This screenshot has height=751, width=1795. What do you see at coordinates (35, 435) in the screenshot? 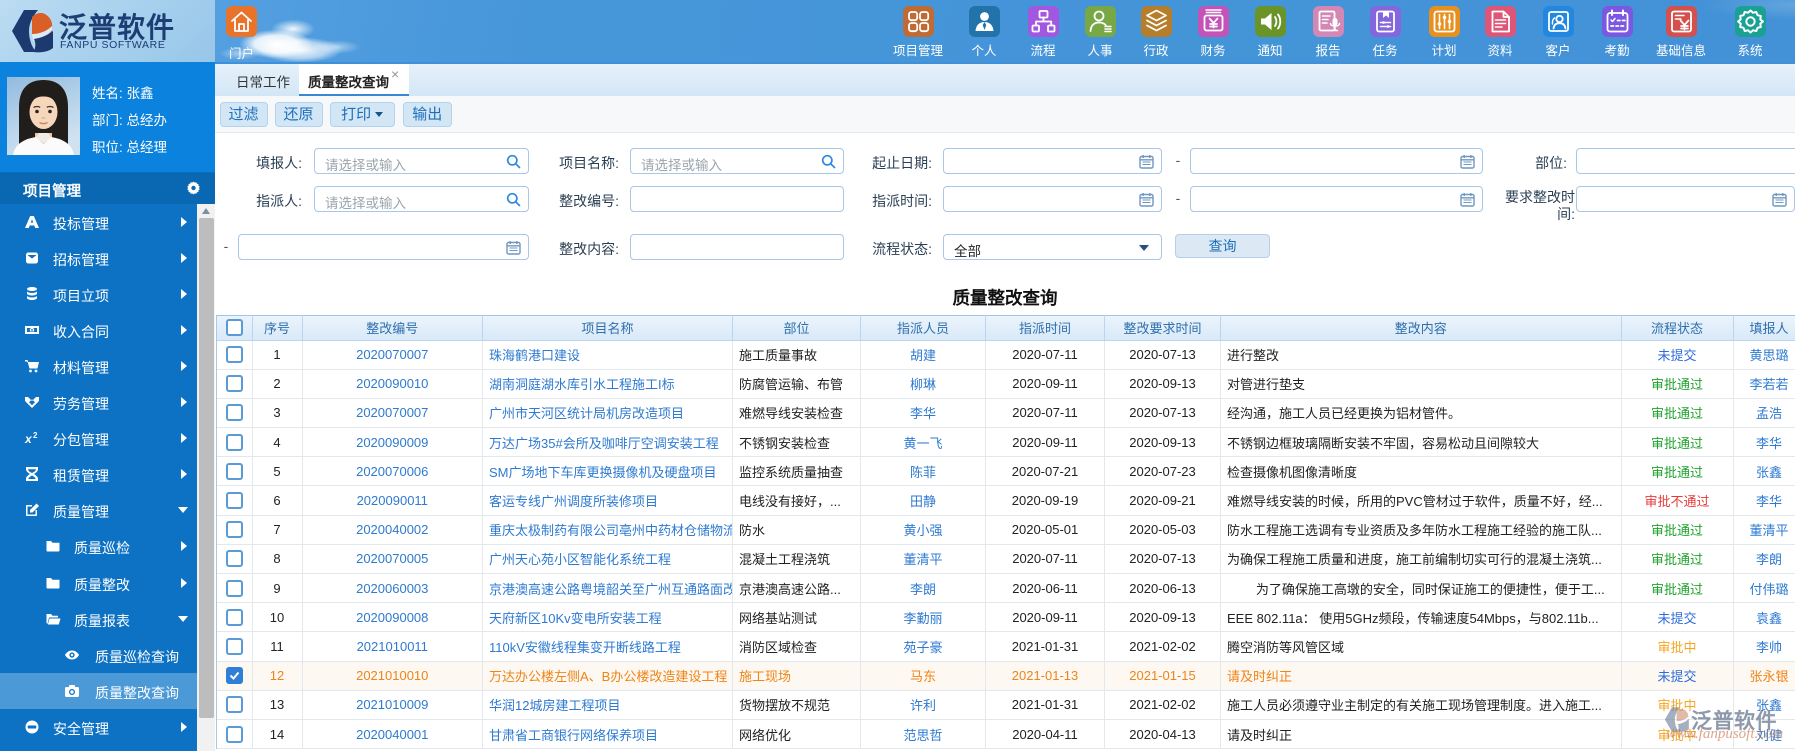
I see `svg-text: 2` at bounding box center [35, 435].